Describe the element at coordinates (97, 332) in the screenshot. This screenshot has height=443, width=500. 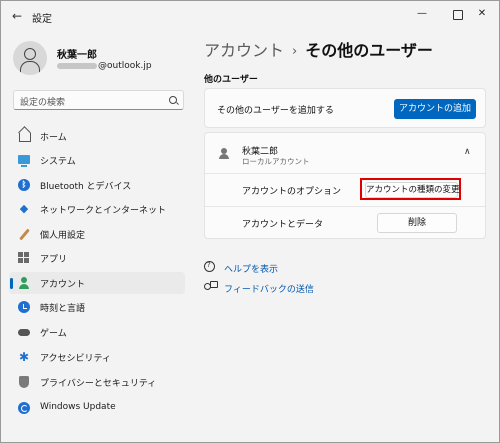
I see `sidebar-item-gaming: ゲーム` at that location.